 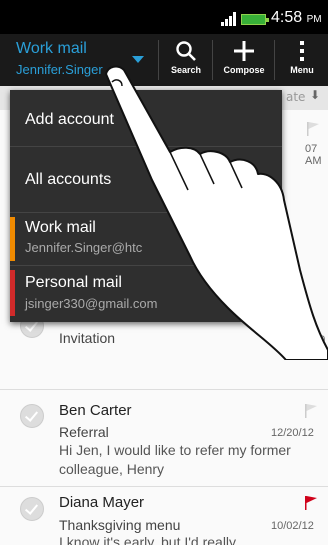 I want to click on email-sender: Diana Mayer, so click(x=102, y=502).